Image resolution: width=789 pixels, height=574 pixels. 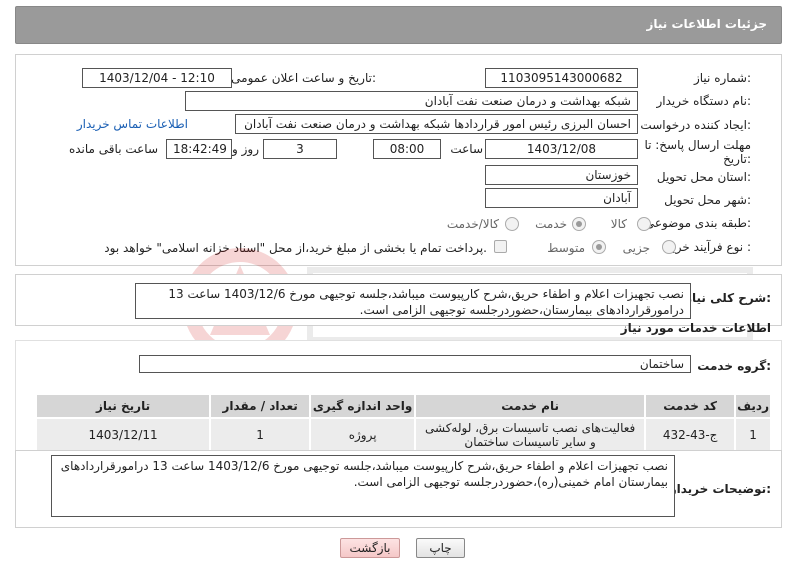 I want to click on remaining-label: ساعت باقی مانده, so click(x=113, y=149).